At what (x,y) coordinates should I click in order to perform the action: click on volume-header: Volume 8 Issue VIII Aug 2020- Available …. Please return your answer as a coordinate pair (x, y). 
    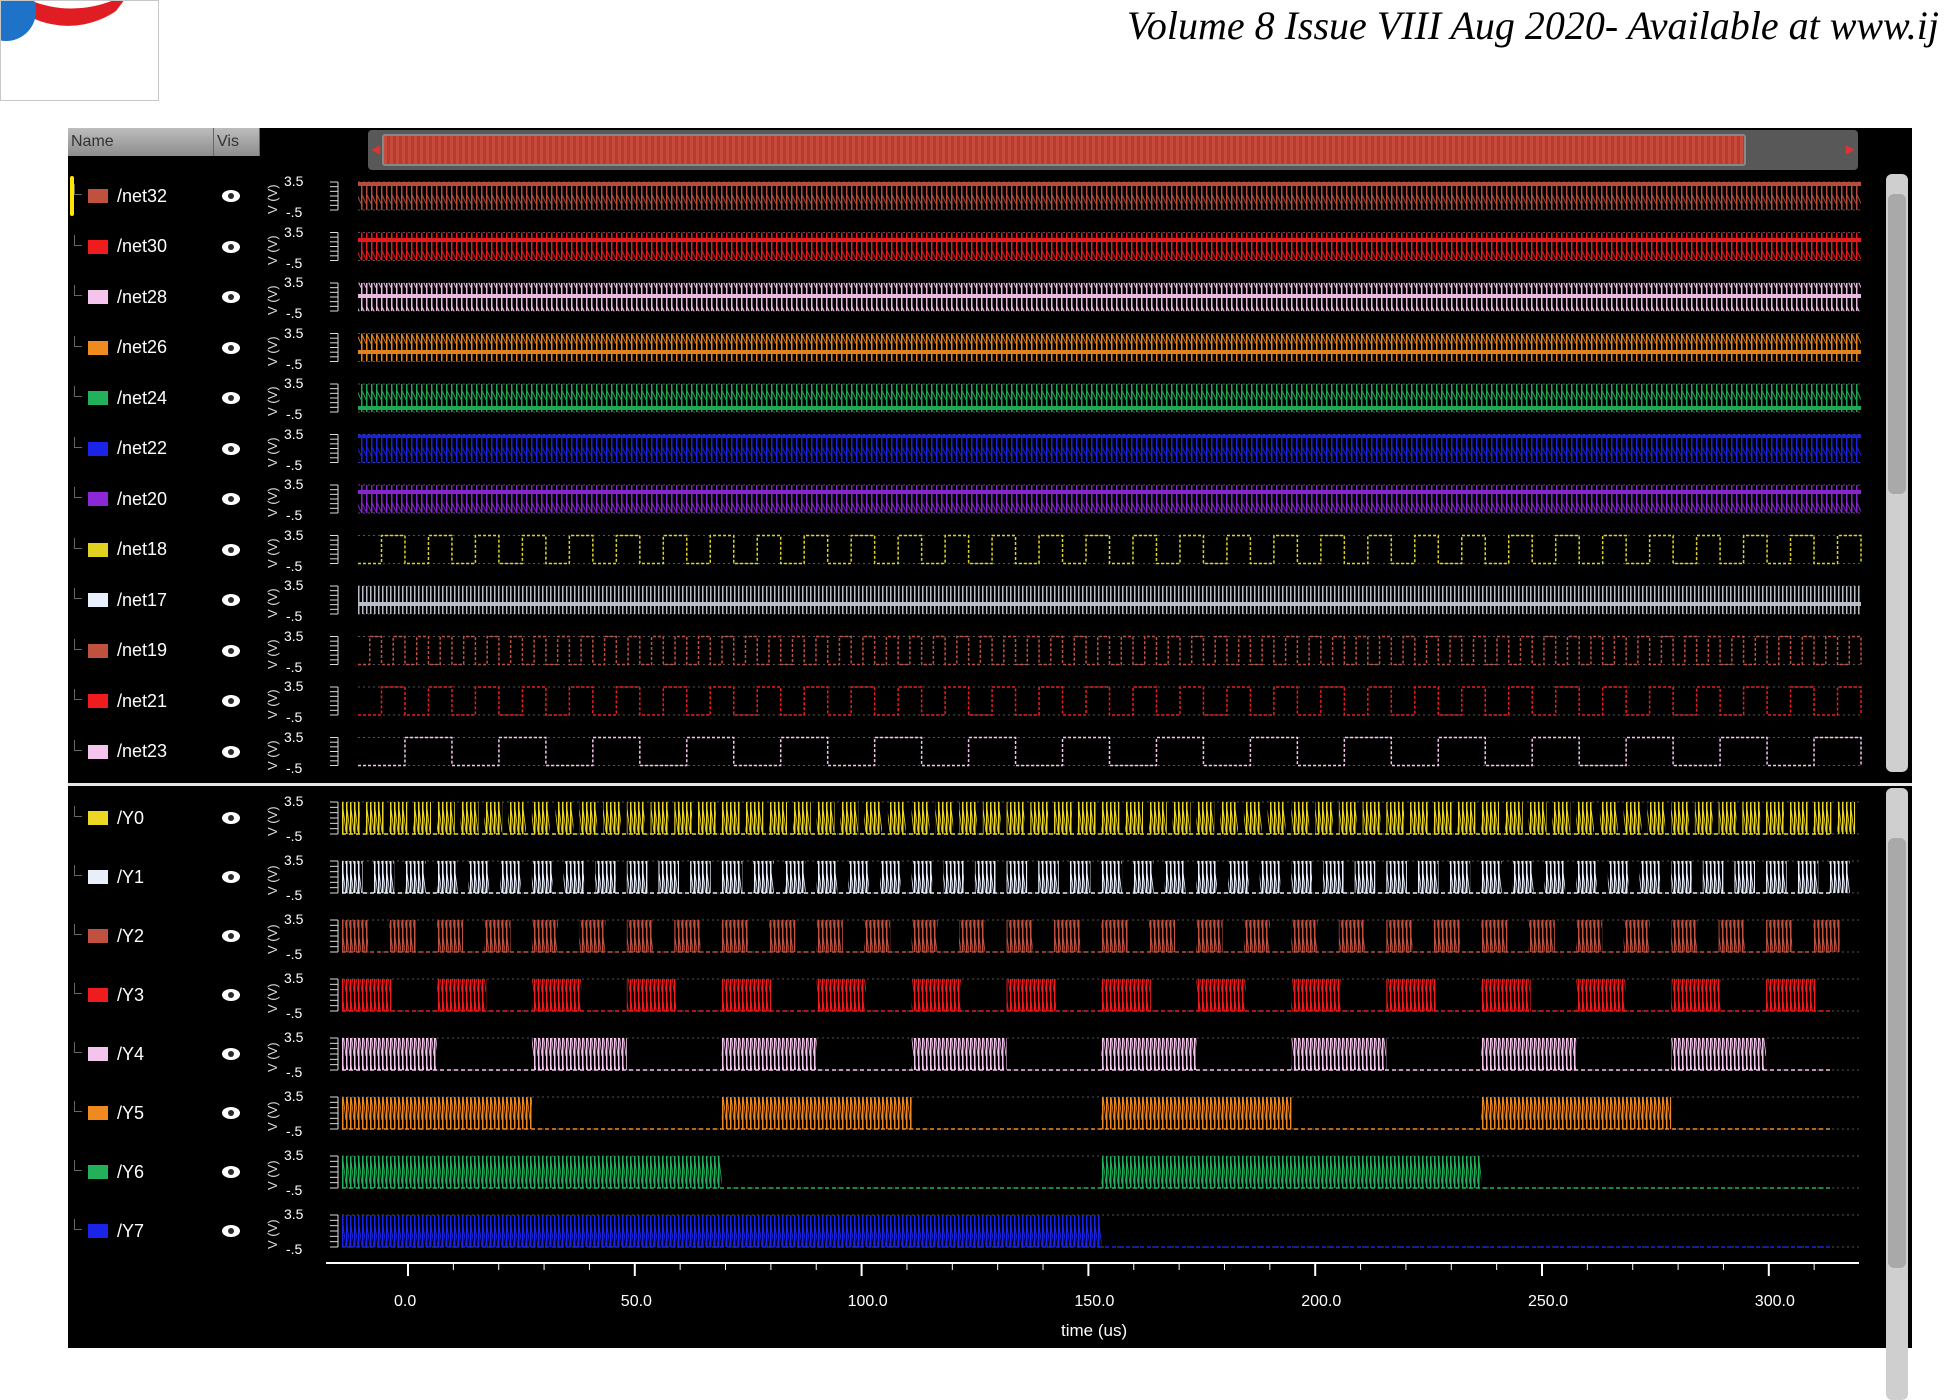
    Looking at the image, I should click on (1532, 25).